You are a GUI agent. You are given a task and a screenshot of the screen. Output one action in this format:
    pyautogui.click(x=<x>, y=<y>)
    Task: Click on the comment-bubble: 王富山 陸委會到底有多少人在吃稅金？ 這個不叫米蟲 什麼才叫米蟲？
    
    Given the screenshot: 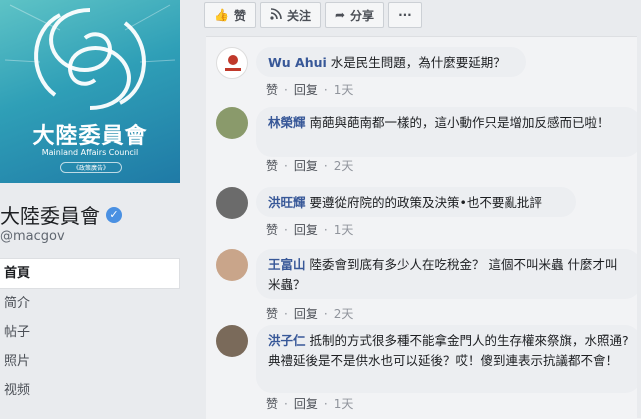 What is the action you would take?
    pyautogui.click(x=448, y=274)
    